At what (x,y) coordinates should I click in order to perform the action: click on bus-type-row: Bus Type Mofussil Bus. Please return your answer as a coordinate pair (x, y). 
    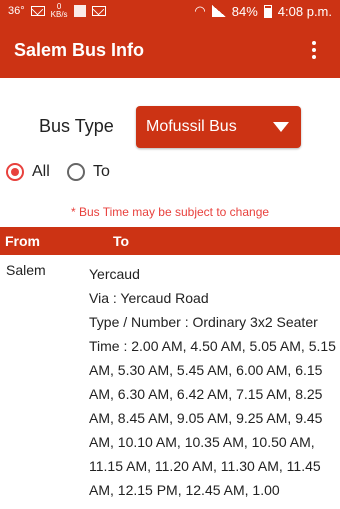
    Looking at the image, I should click on (170, 126).